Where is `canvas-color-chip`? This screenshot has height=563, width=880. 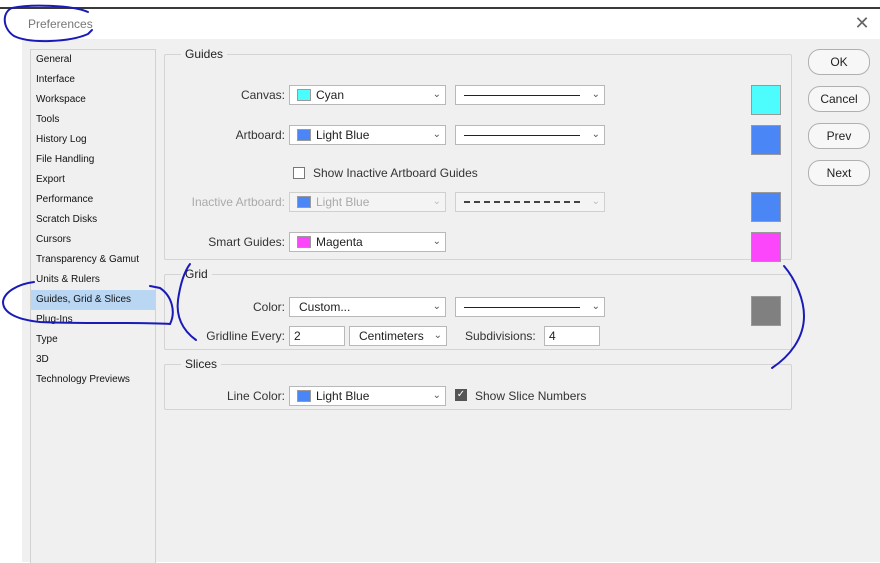 canvas-color-chip is located at coordinates (304, 95).